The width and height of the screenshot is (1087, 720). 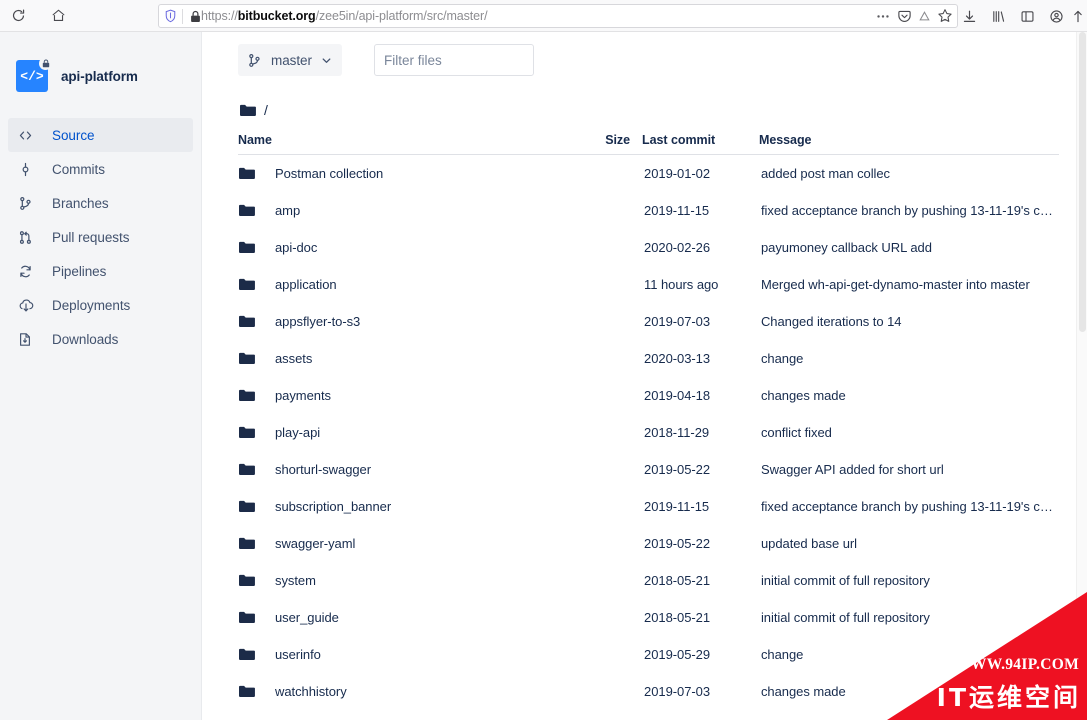 What do you see at coordinates (311, 691) in the screenshot?
I see `file-name: watchhistory` at bounding box center [311, 691].